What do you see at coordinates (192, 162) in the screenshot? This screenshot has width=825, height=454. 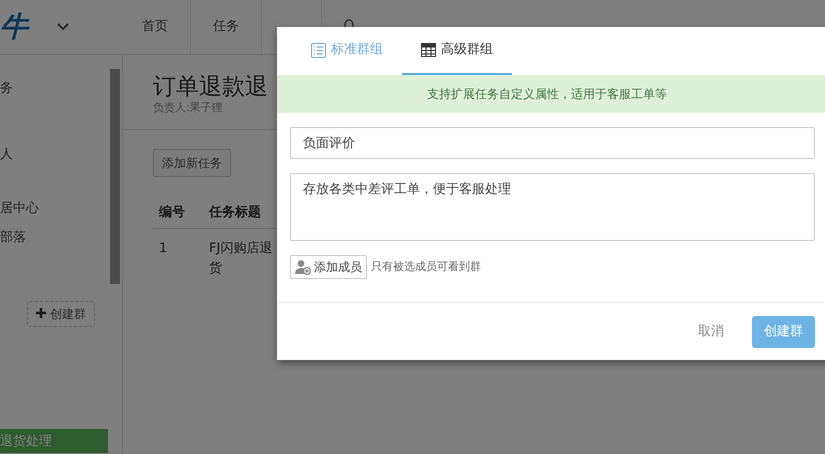 I see `add-task-button: 添加新任务` at bounding box center [192, 162].